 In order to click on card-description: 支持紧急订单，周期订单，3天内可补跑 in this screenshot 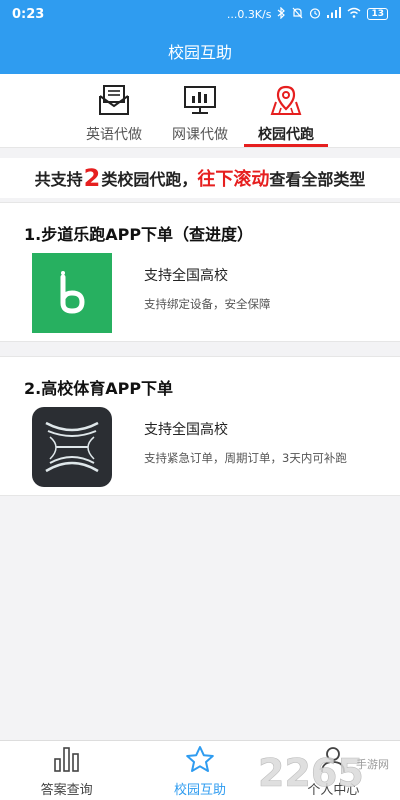, I will do `click(245, 458)`.